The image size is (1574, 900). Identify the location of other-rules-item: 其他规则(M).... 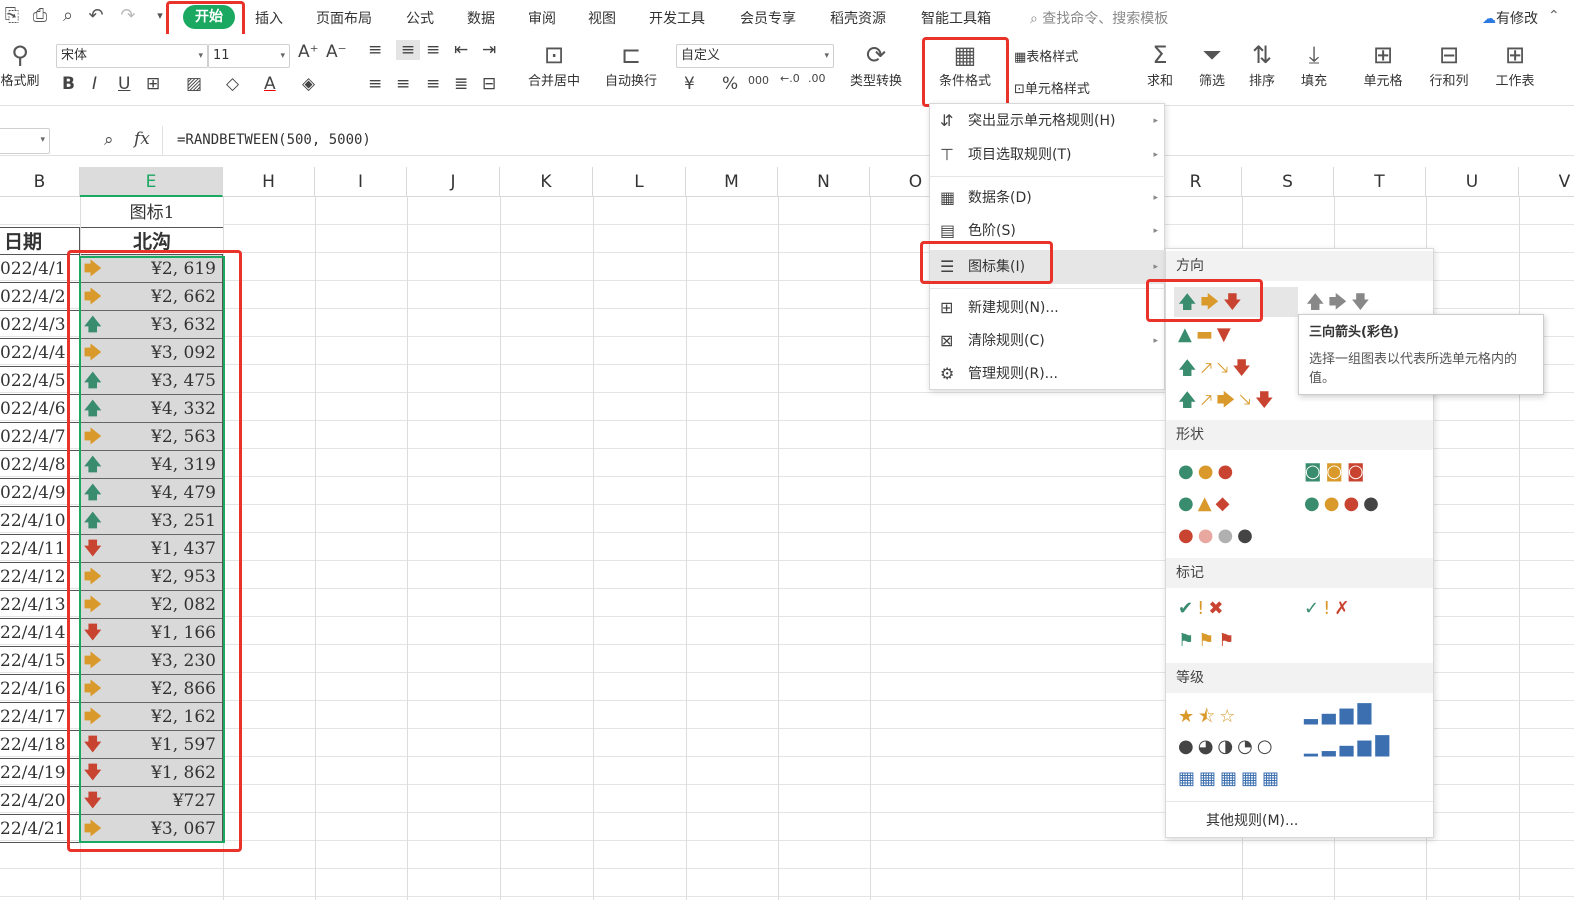
(1252, 821).